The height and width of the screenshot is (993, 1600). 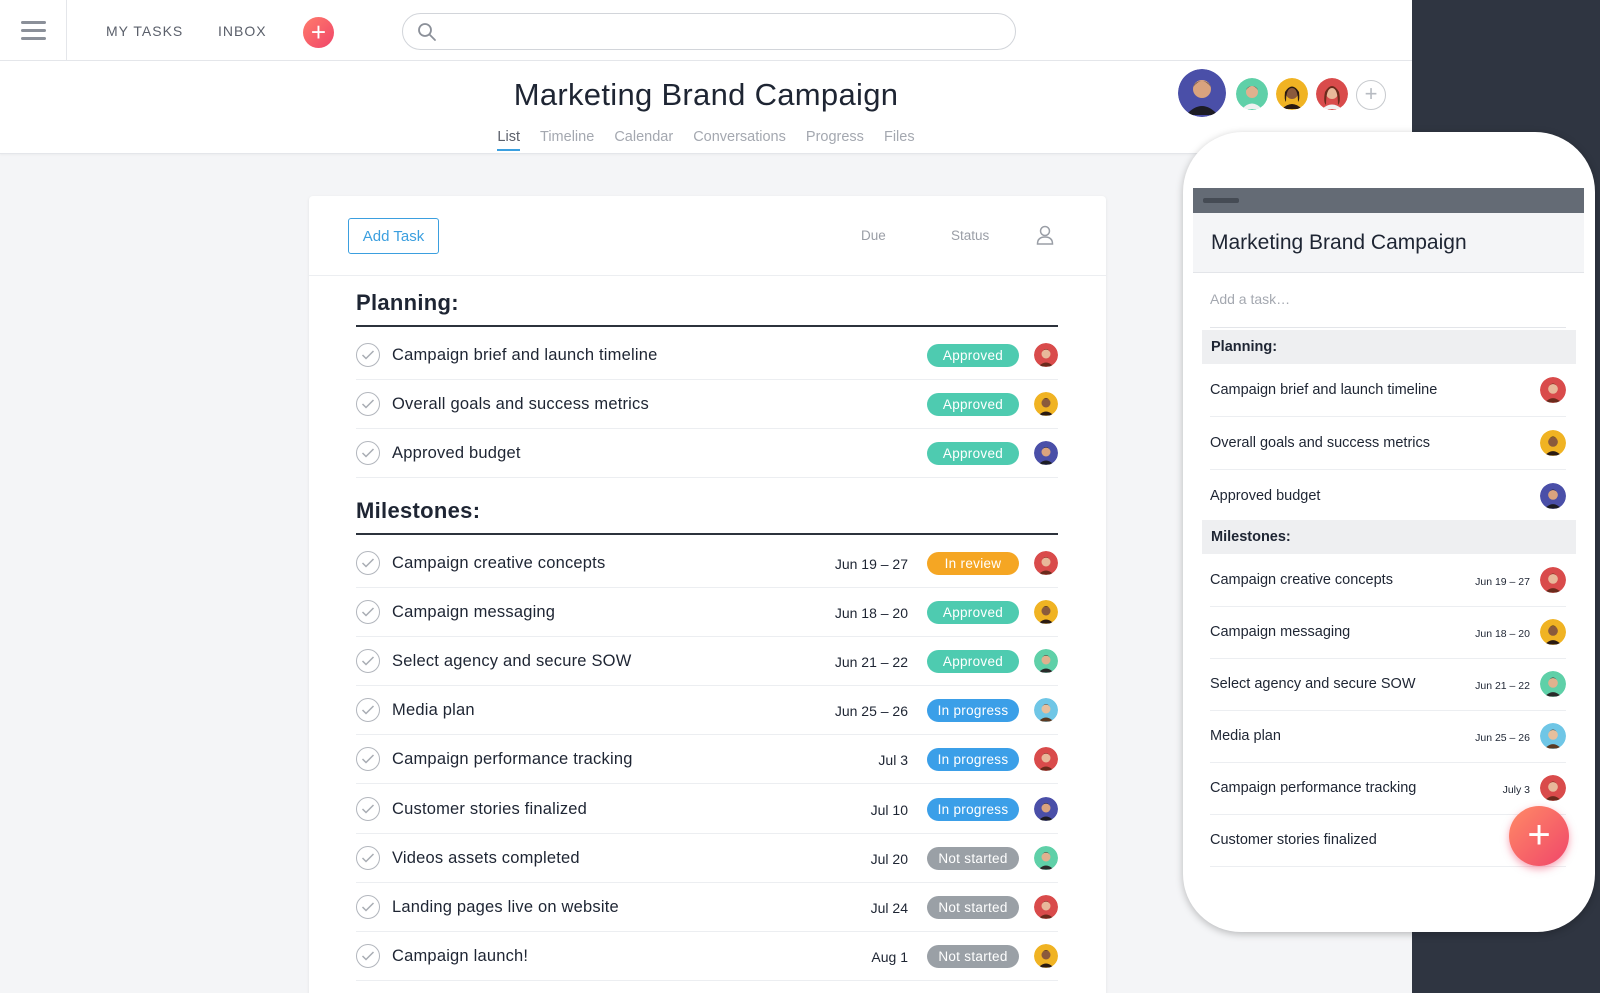 What do you see at coordinates (144, 31) in the screenshot?
I see `nav-my-tasks: MY TASKS` at bounding box center [144, 31].